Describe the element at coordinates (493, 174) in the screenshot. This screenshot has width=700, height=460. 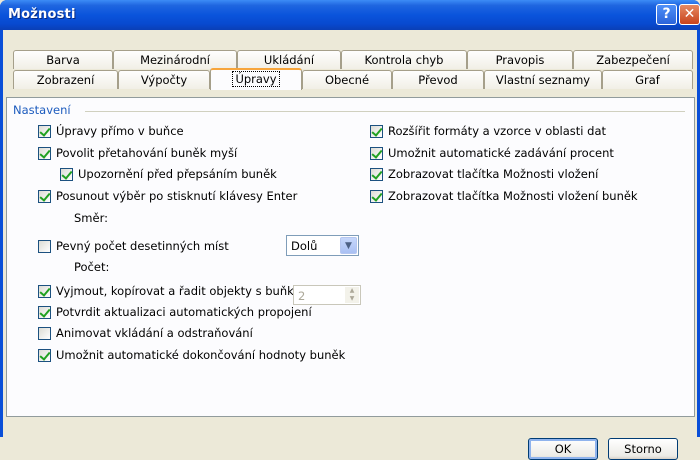
I see `label-paste-options: Zobrazovat tlačítka Možnosti vložení` at that location.